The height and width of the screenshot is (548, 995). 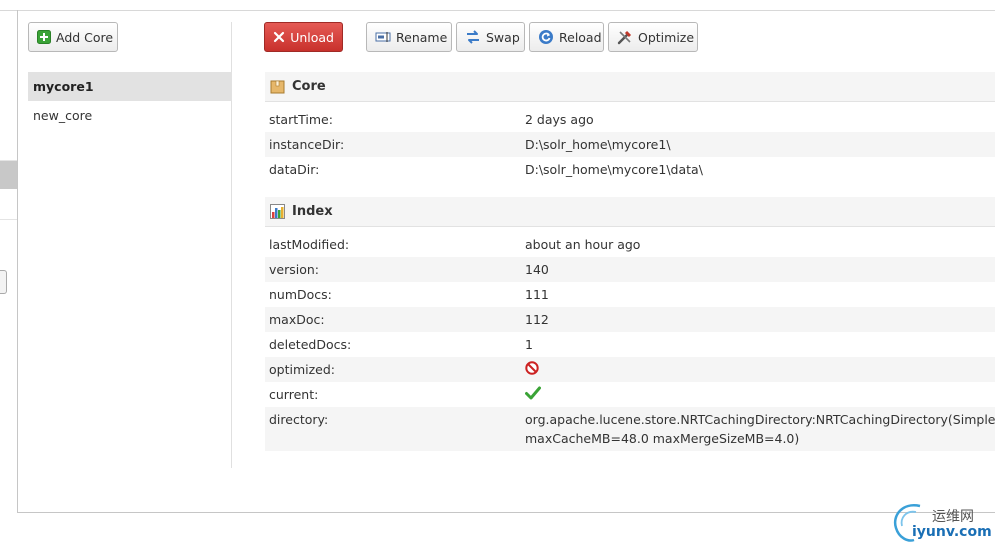 I want to click on swap-label: Swap, so click(x=503, y=37).